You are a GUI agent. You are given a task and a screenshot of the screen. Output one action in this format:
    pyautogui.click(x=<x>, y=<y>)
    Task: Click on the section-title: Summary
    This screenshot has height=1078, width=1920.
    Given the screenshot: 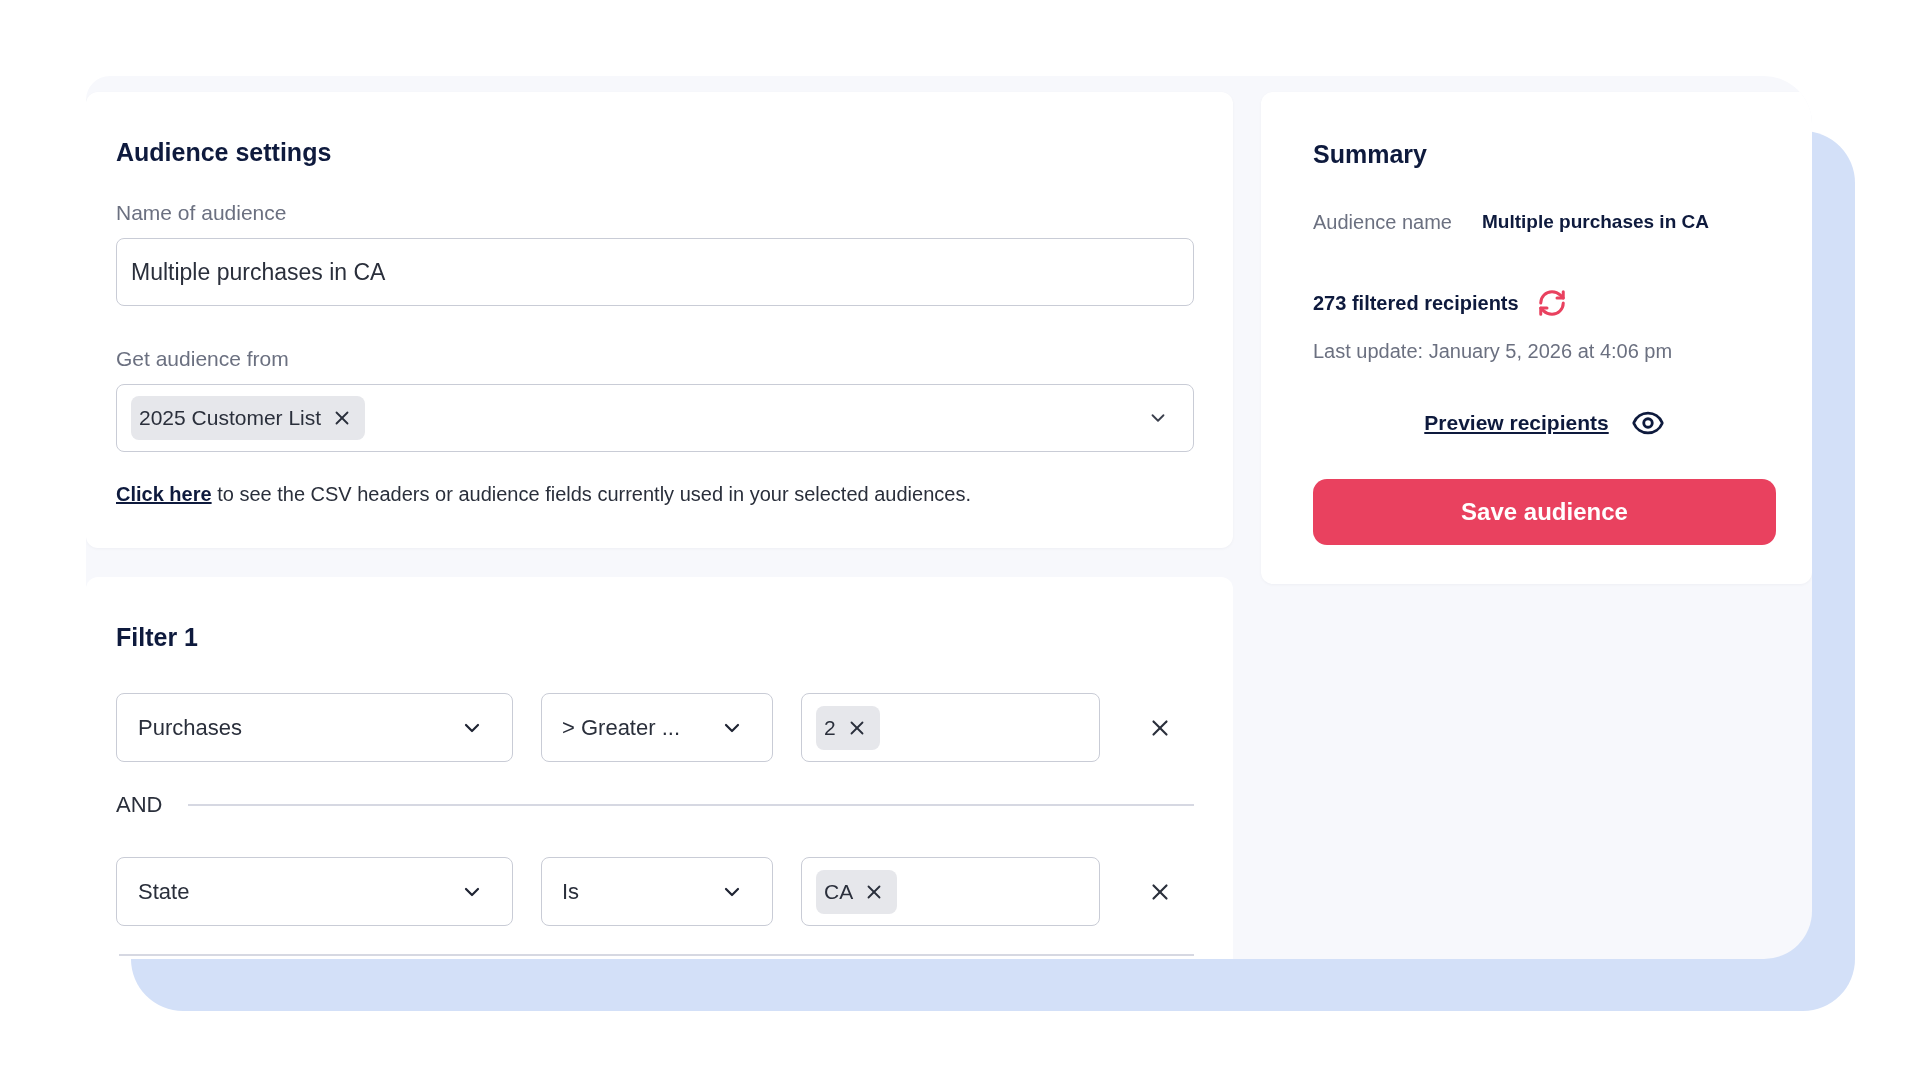 What is the action you would take?
    pyautogui.click(x=1370, y=154)
    